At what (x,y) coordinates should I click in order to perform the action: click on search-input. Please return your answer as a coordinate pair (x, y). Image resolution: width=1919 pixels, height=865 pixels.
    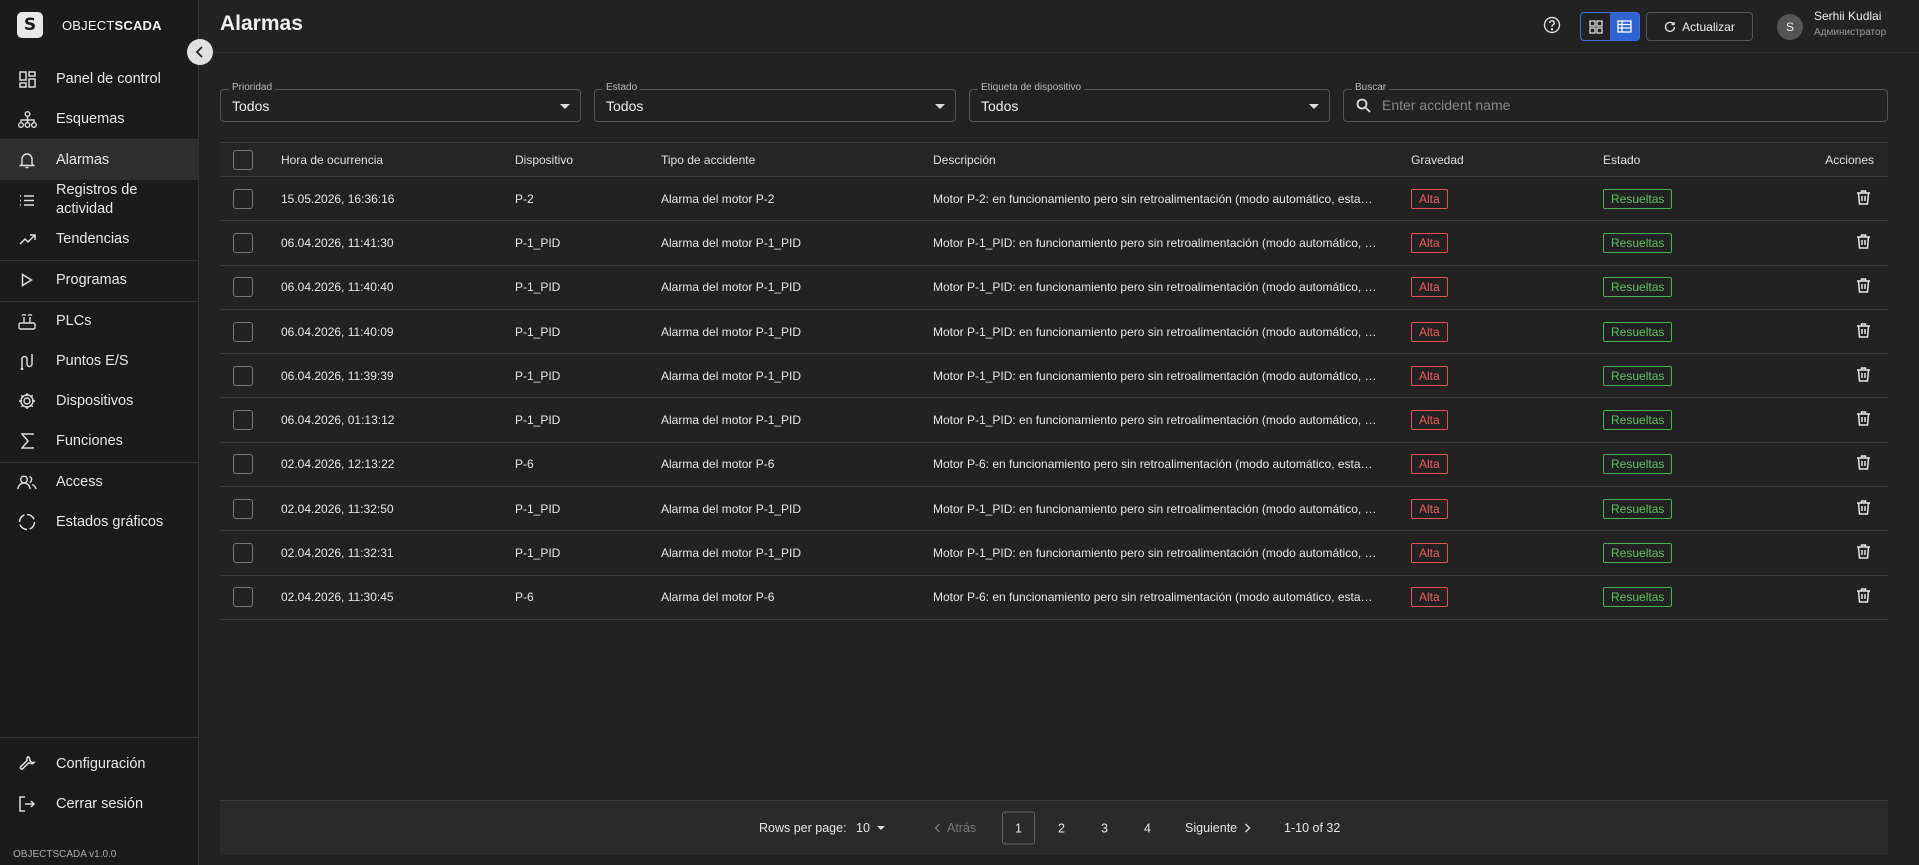
    Looking at the image, I should click on (1617, 105).